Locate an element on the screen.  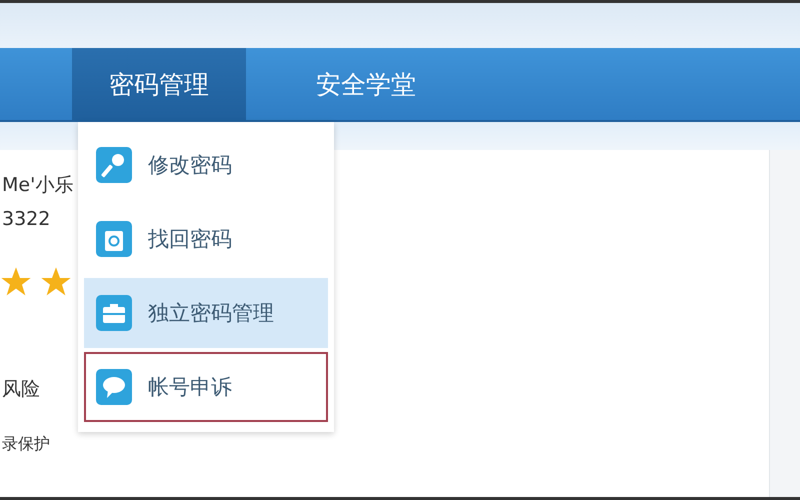
menu-item: 帐号申诉 is located at coordinates (206, 387).